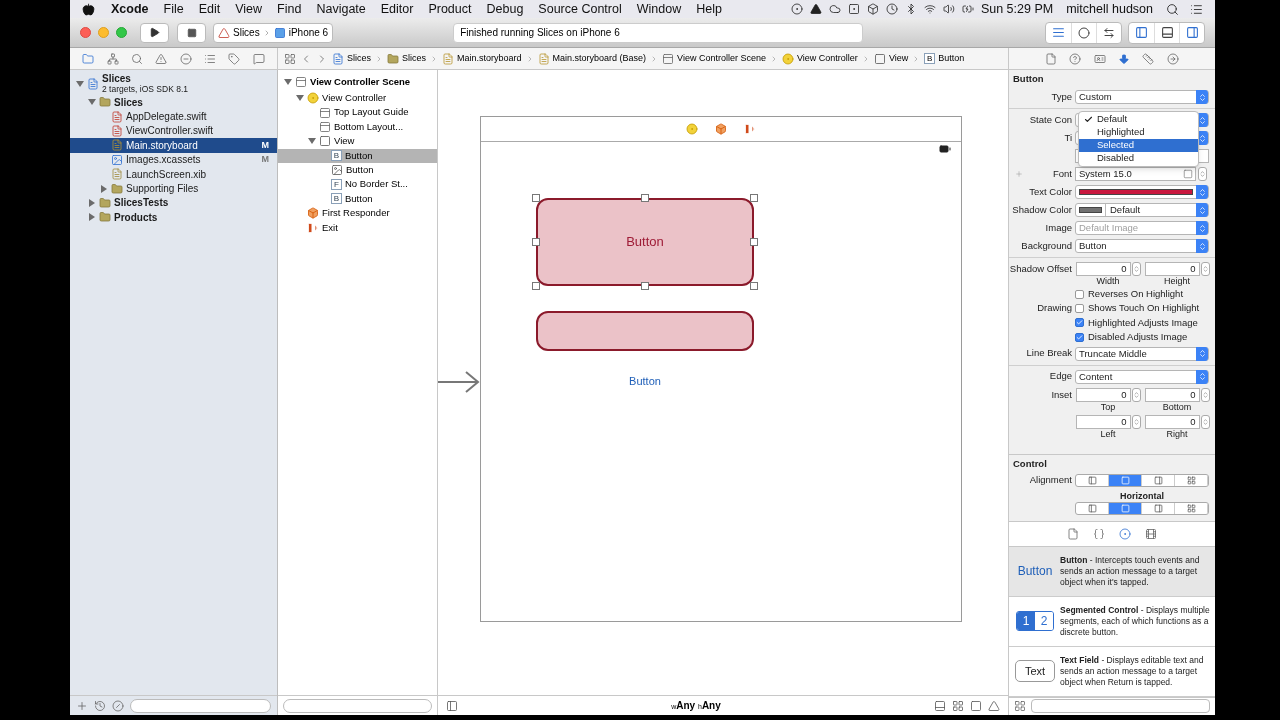  What do you see at coordinates (173, 217) in the screenshot?
I see `file-tree-item: Products` at bounding box center [173, 217].